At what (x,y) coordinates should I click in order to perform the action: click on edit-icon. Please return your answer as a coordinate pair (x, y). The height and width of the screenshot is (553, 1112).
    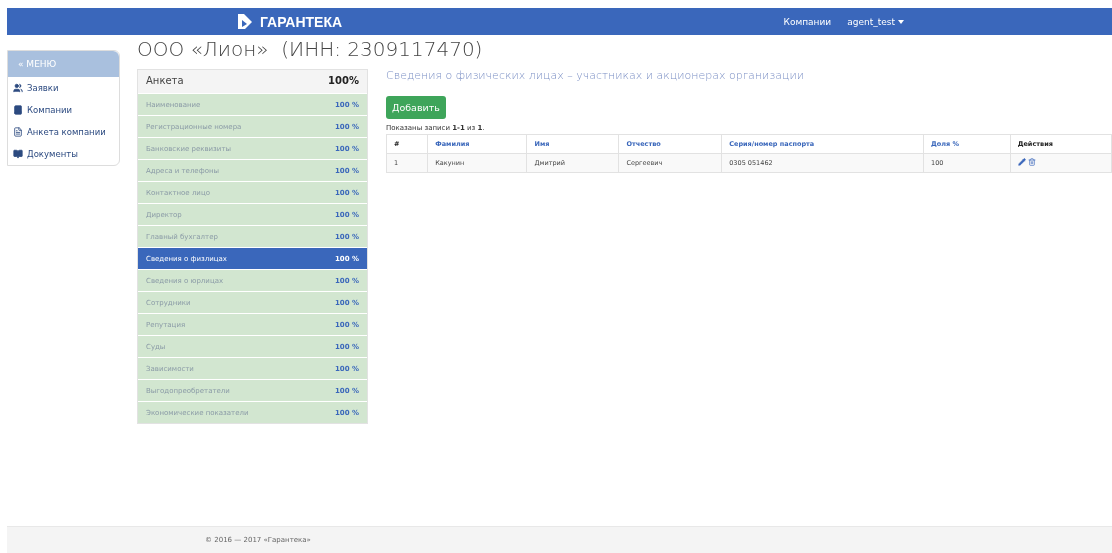
    Looking at the image, I should click on (1021, 162).